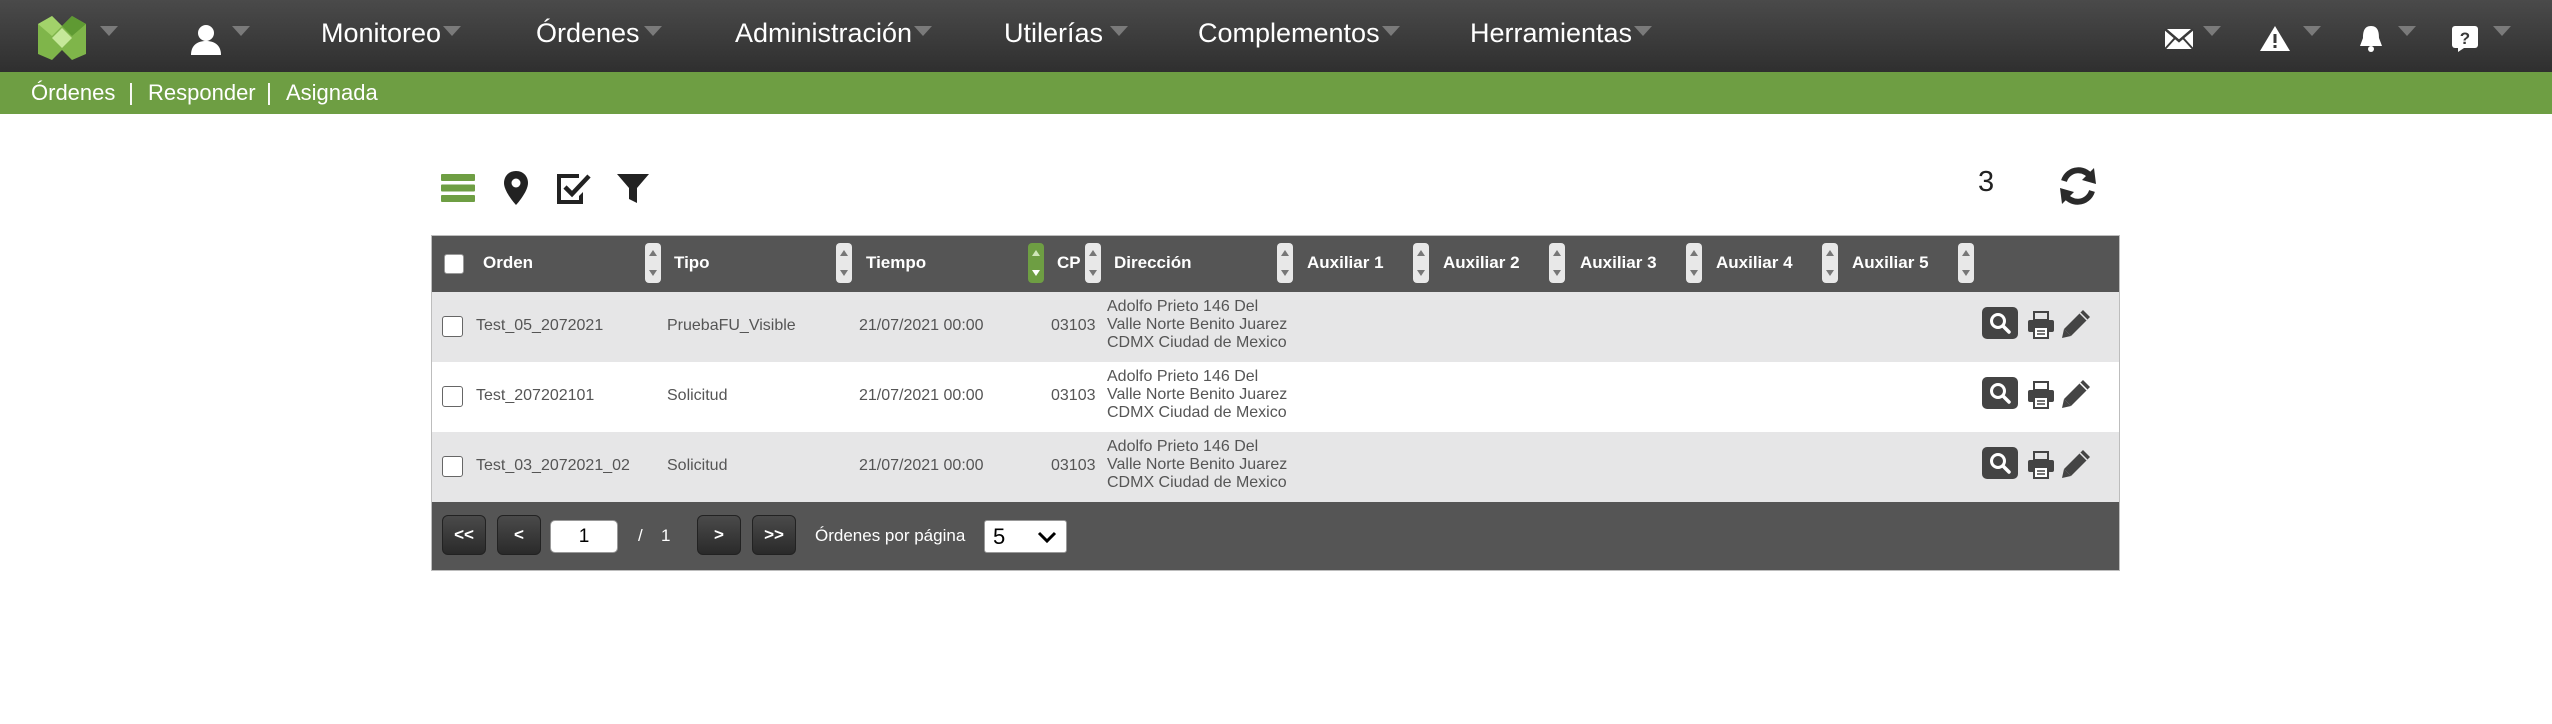 This screenshot has height=724, width=2552. I want to click on alert-menu-caret, so click(2312, 31).